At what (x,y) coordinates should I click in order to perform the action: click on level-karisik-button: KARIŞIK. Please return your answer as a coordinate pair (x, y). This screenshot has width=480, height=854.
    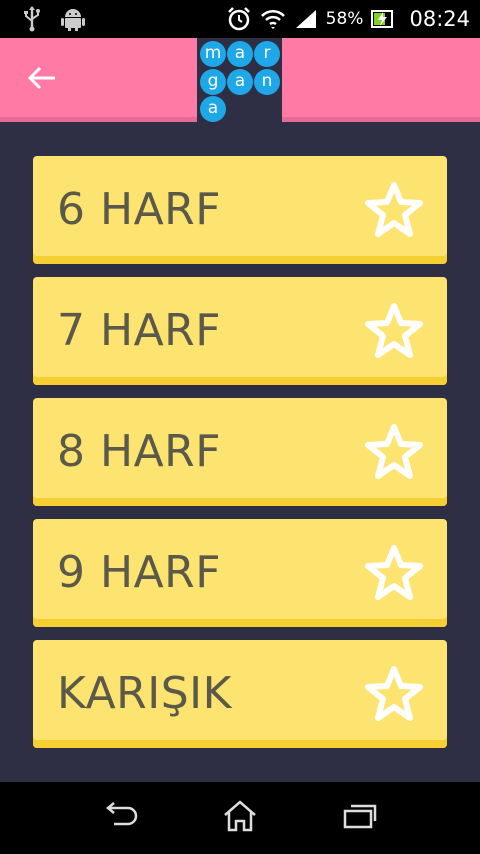
    Looking at the image, I should click on (240, 694).